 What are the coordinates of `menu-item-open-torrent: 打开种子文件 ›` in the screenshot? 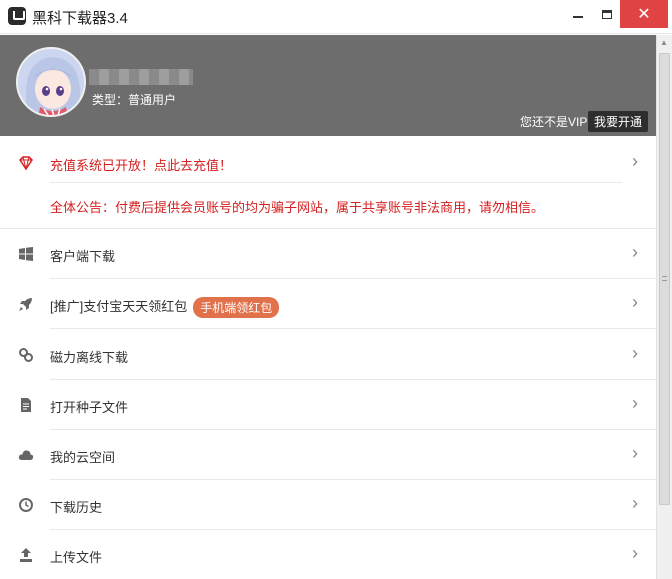 It's located at (328, 405).